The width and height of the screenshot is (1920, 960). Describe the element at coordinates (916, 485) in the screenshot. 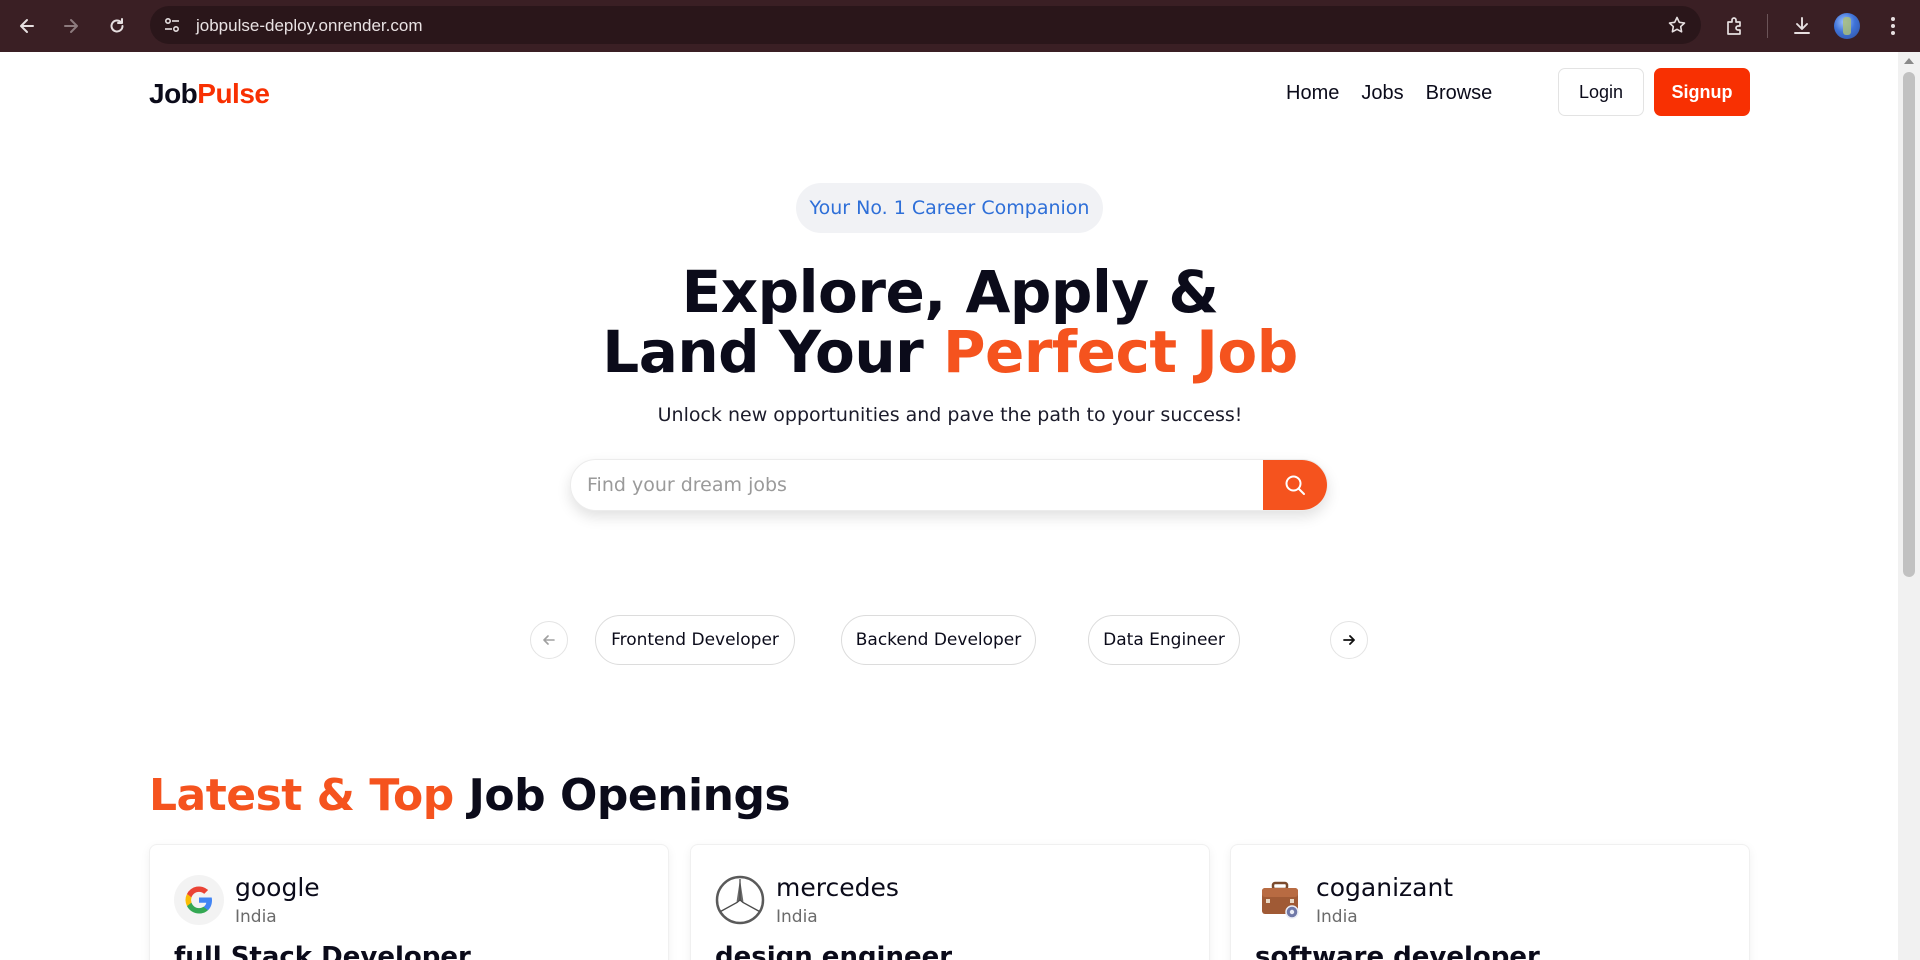

I see `job-search-input` at that location.